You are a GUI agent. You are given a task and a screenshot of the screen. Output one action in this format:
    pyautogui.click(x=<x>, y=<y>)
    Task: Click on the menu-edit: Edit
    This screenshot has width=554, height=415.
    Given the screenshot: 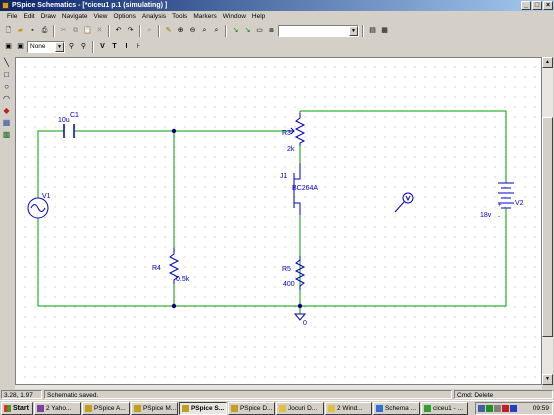 What is the action you would take?
    pyautogui.click(x=28, y=16)
    